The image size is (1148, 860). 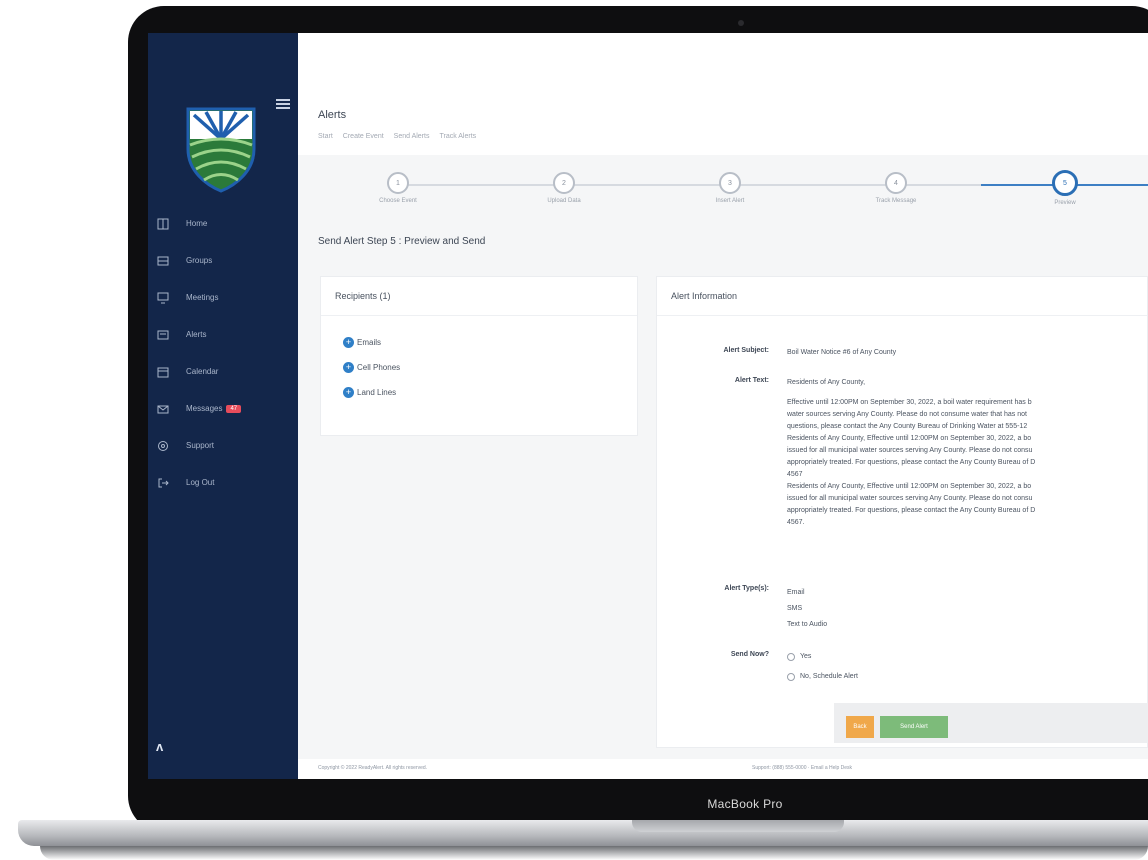 I want to click on recipient-cell-phones: + Cell Phones, so click(x=479, y=367).